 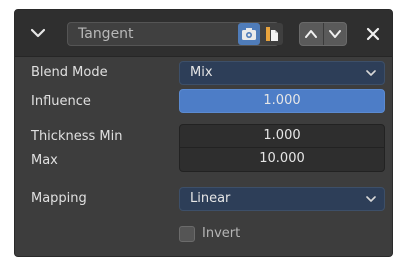 I want to click on influence-slider: 1.000, so click(x=282, y=101).